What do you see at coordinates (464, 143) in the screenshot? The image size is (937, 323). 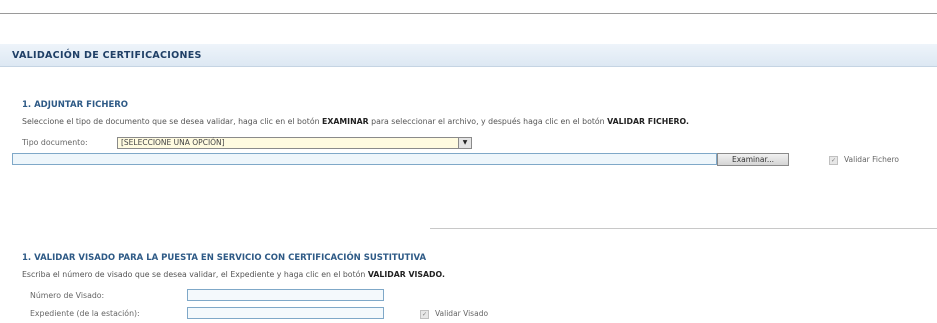 I see `chevron-down-icon: ▼` at bounding box center [464, 143].